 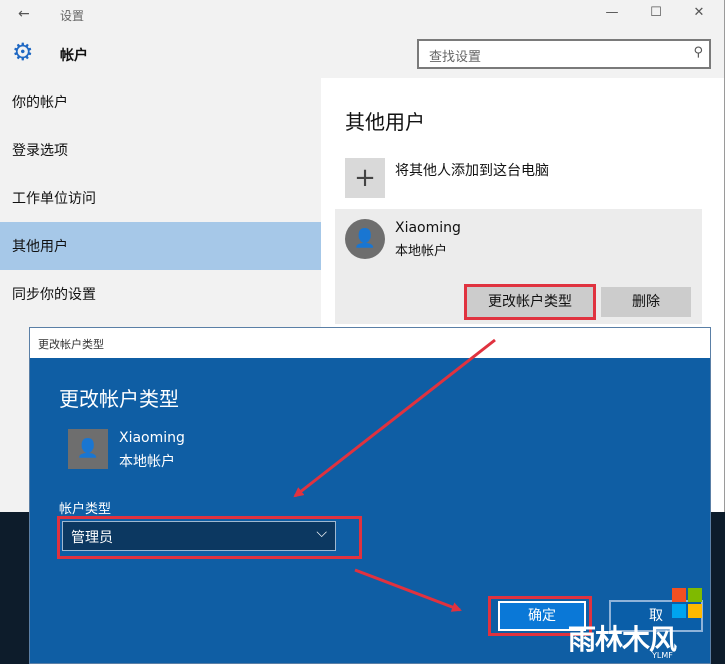 I want to click on chevron-down-icon: ⌵, so click(x=321, y=533).